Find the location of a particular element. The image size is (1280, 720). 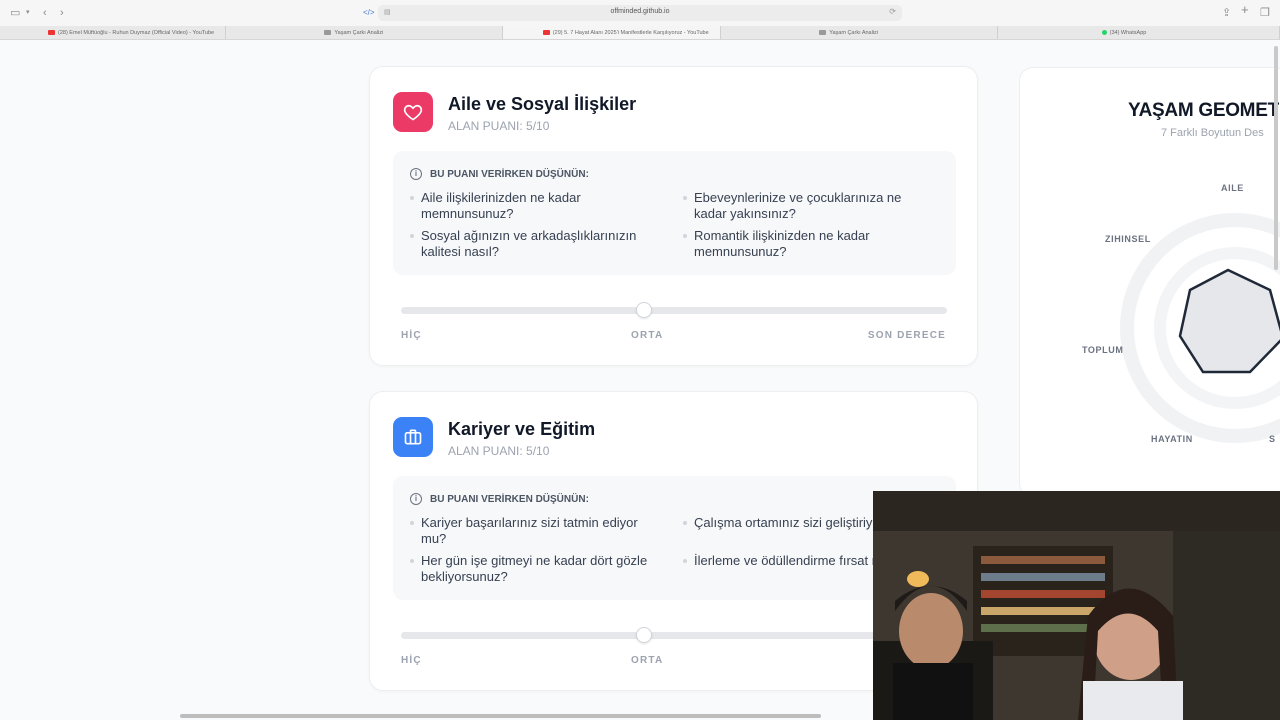

radar-shape is located at coordinates (1229, 321).